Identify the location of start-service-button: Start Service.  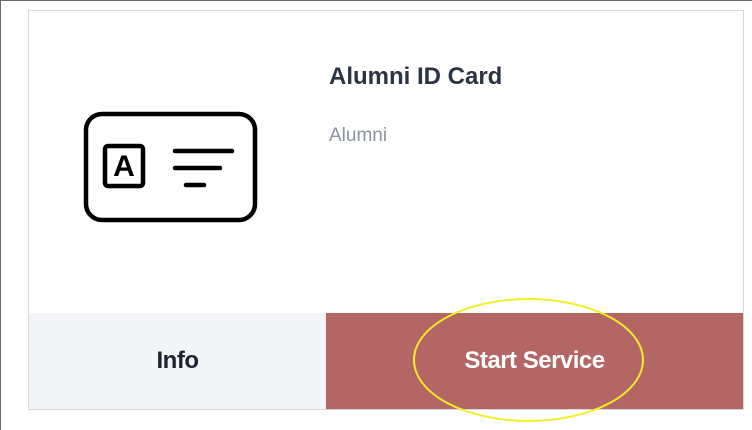
(534, 361).